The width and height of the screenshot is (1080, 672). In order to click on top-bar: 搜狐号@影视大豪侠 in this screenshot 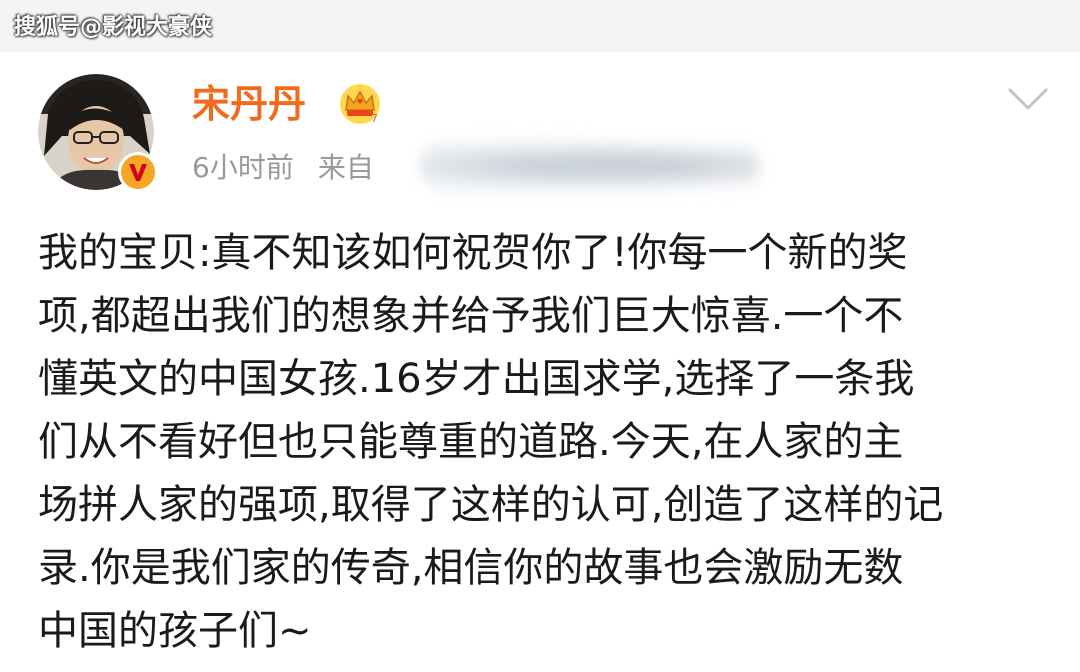, I will do `click(540, 26)`.